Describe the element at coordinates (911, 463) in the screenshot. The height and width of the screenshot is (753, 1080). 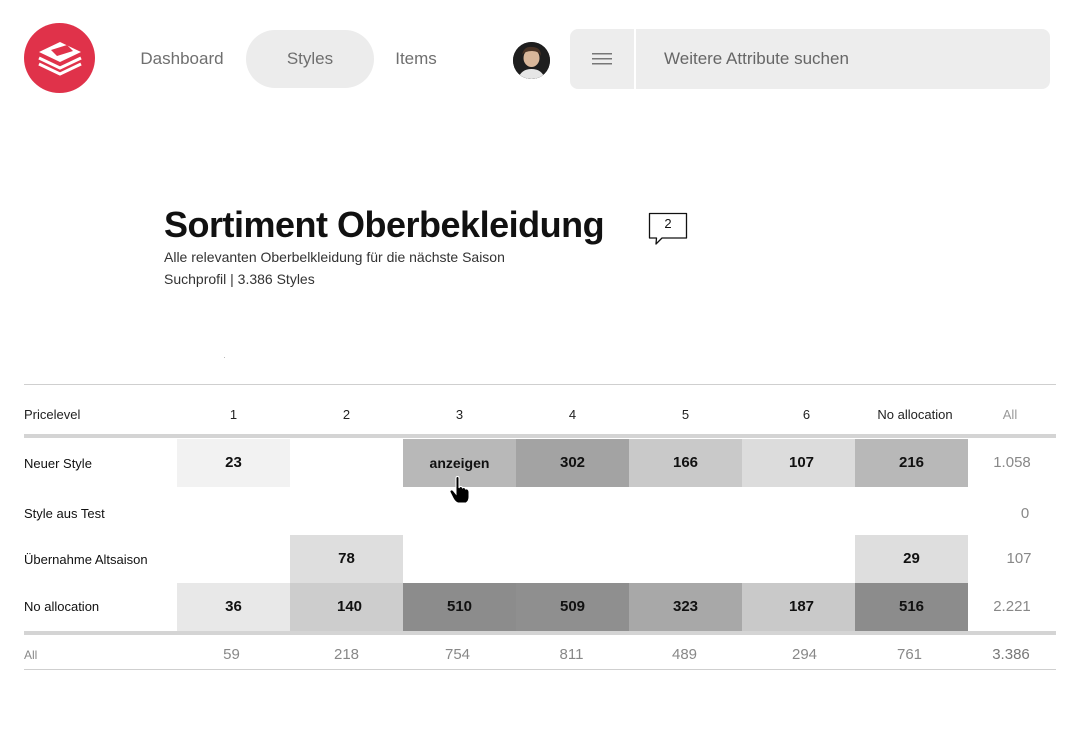
I see `table-cell: 216` at that location.